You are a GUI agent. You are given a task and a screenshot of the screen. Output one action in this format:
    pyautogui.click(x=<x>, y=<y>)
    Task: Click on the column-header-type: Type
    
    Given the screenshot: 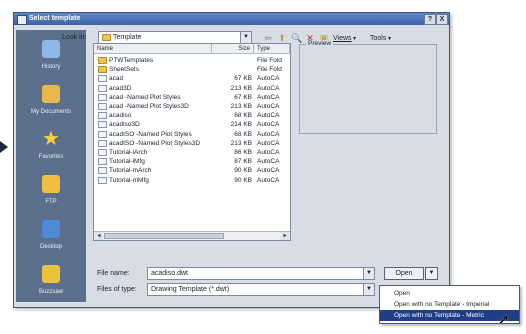 What is the action you would take?
    pyautogui.click(x=272, y=49)
    